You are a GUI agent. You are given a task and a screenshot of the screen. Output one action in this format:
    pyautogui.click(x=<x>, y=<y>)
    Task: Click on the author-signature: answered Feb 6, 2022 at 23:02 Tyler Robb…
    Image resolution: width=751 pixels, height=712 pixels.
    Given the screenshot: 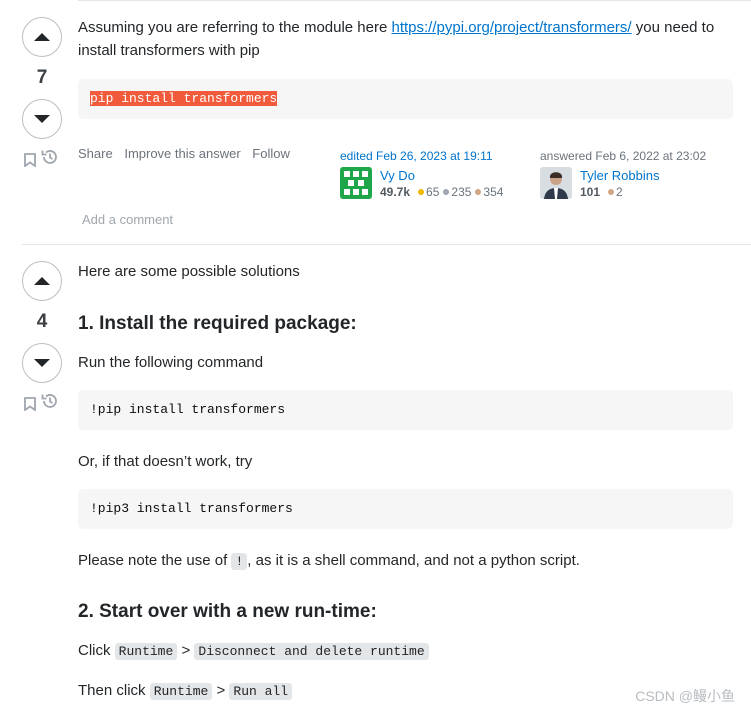 What is the action you would take?
    pyautogui.click(x=623, y=174)
    